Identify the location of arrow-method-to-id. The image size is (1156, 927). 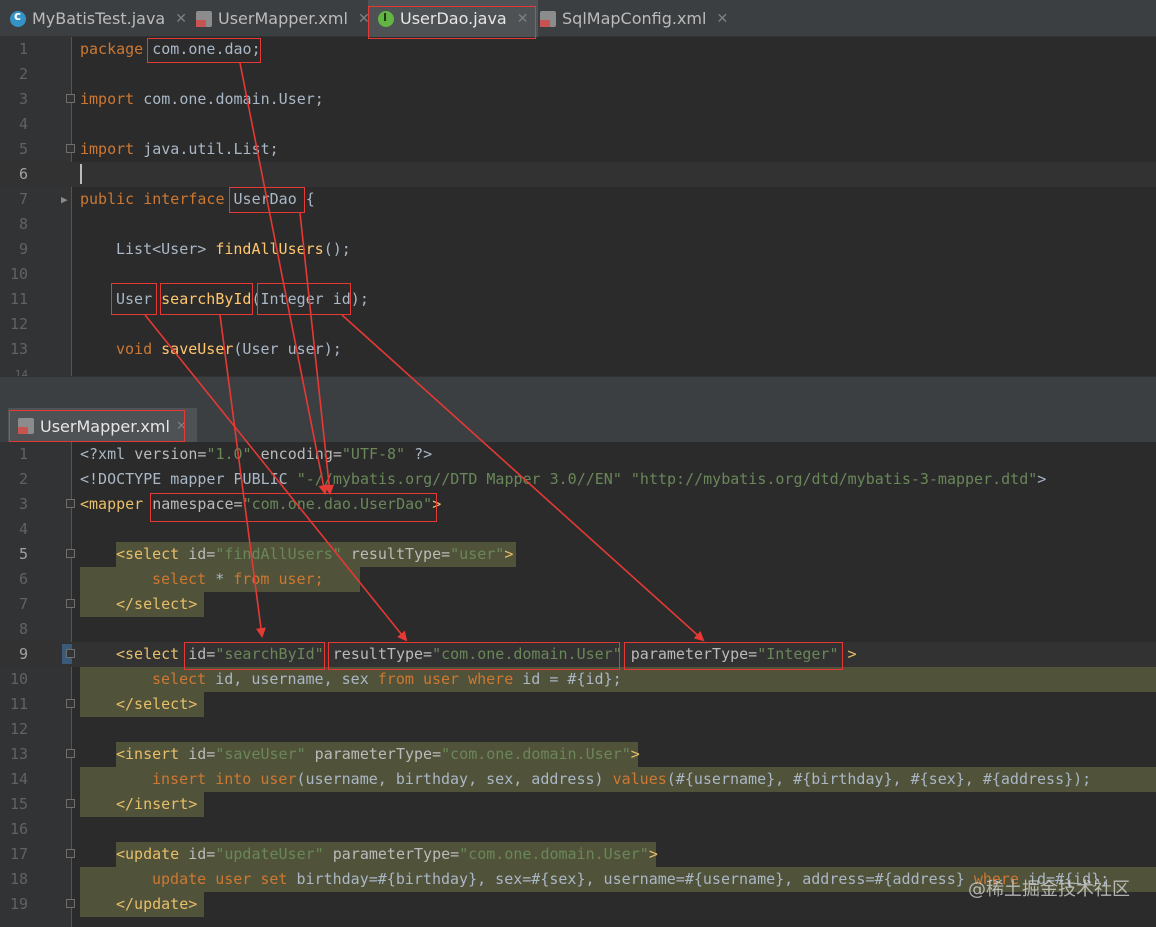
(242, 476).